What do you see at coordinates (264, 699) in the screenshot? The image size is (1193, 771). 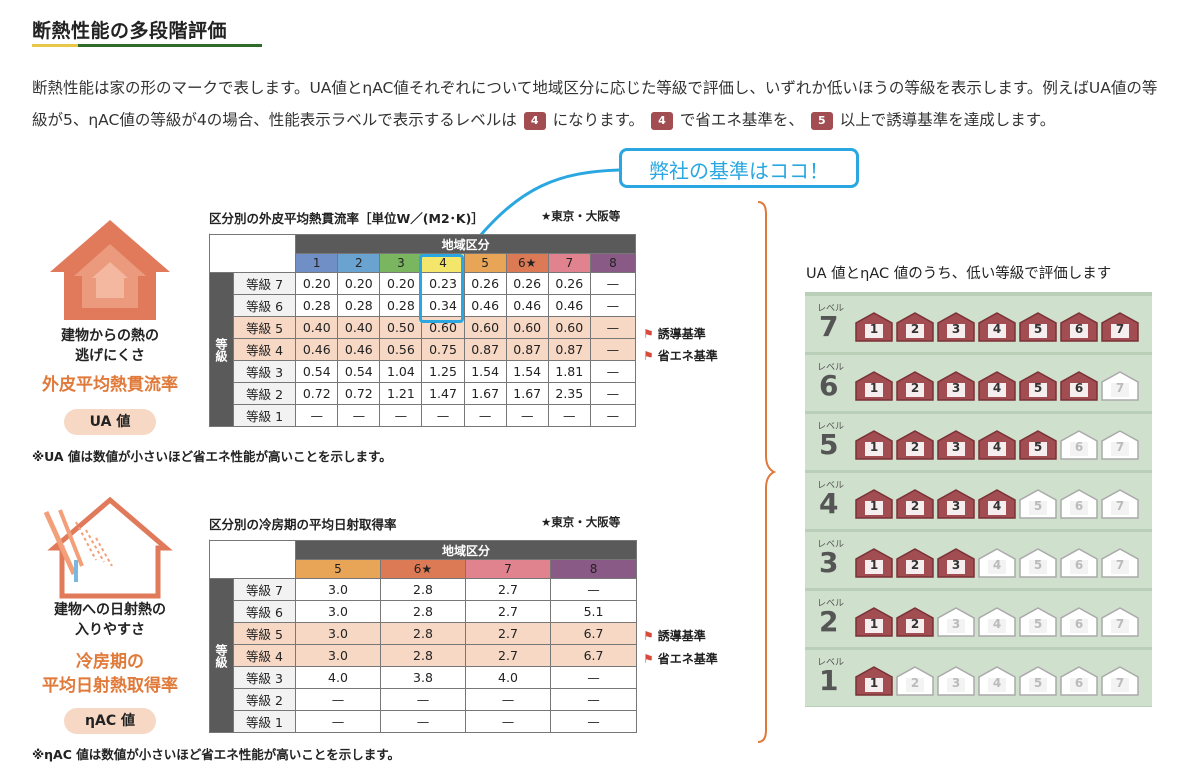 I see `eta-grade-cell: 等級 2` at bounding box center [264, 699].